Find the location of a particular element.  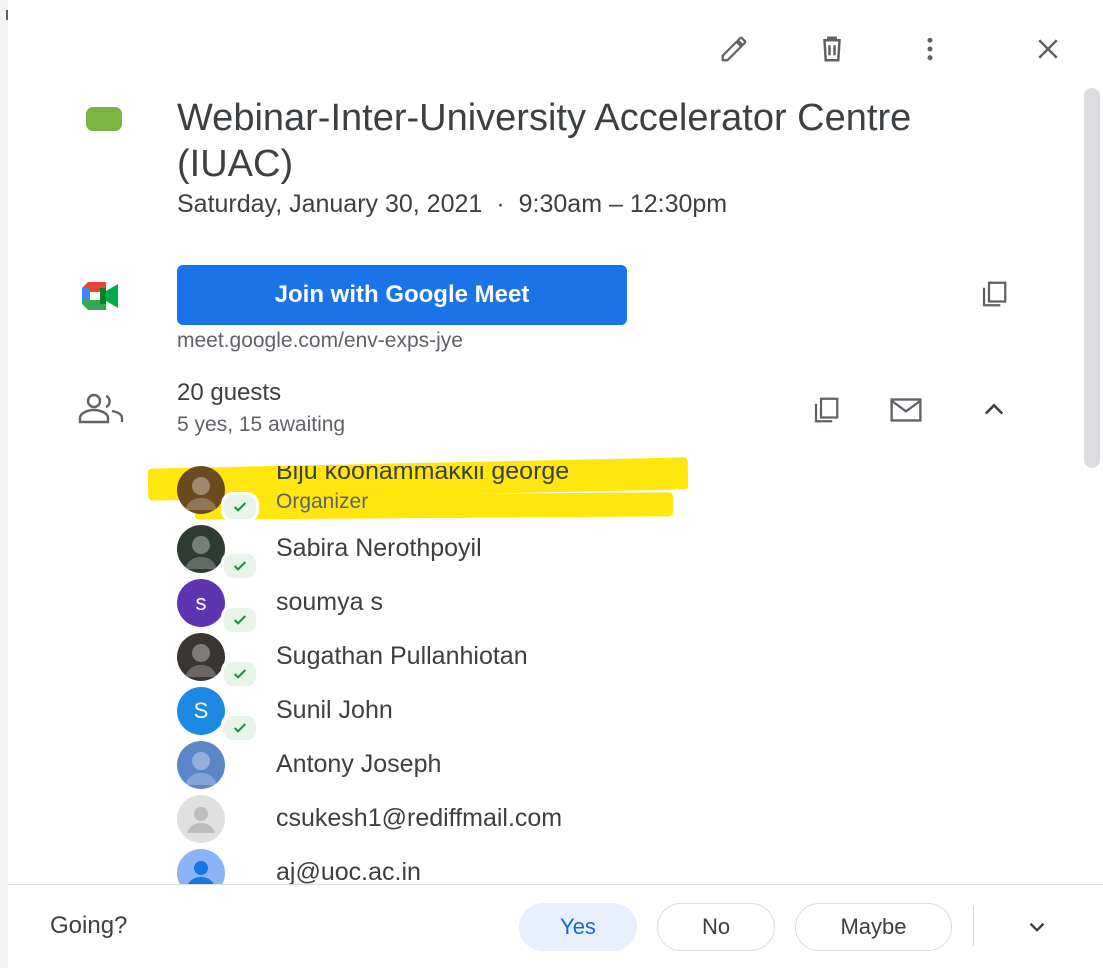

guest-name: aj@uoc.ac.in is located at coordinates (348, 871).